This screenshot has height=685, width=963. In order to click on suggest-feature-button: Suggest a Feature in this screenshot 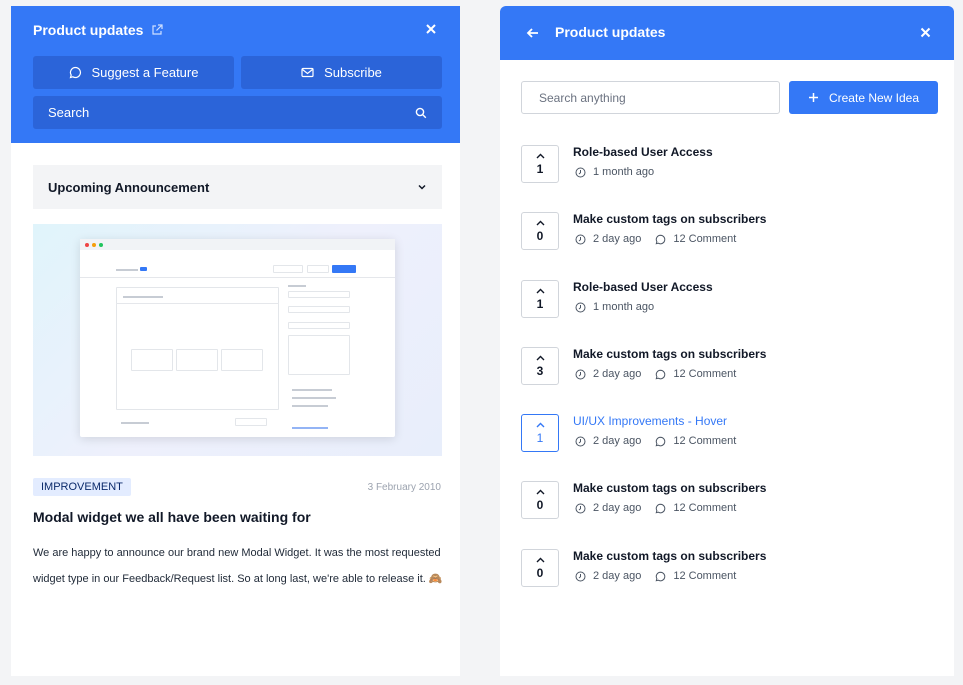, I will do `click(133, 72)`.